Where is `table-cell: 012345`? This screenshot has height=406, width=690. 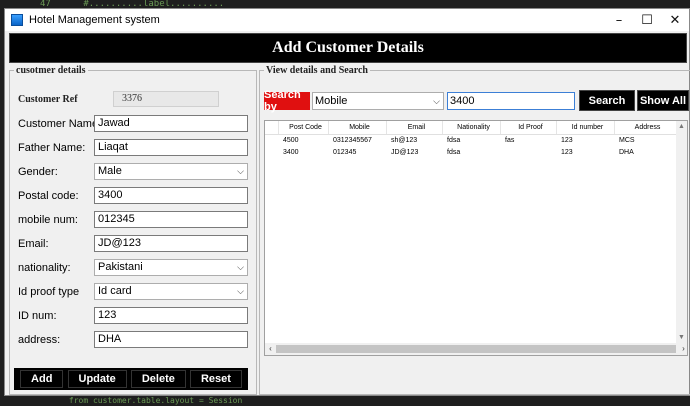 table-cell: 012345 is located at coordinates (345, 152).